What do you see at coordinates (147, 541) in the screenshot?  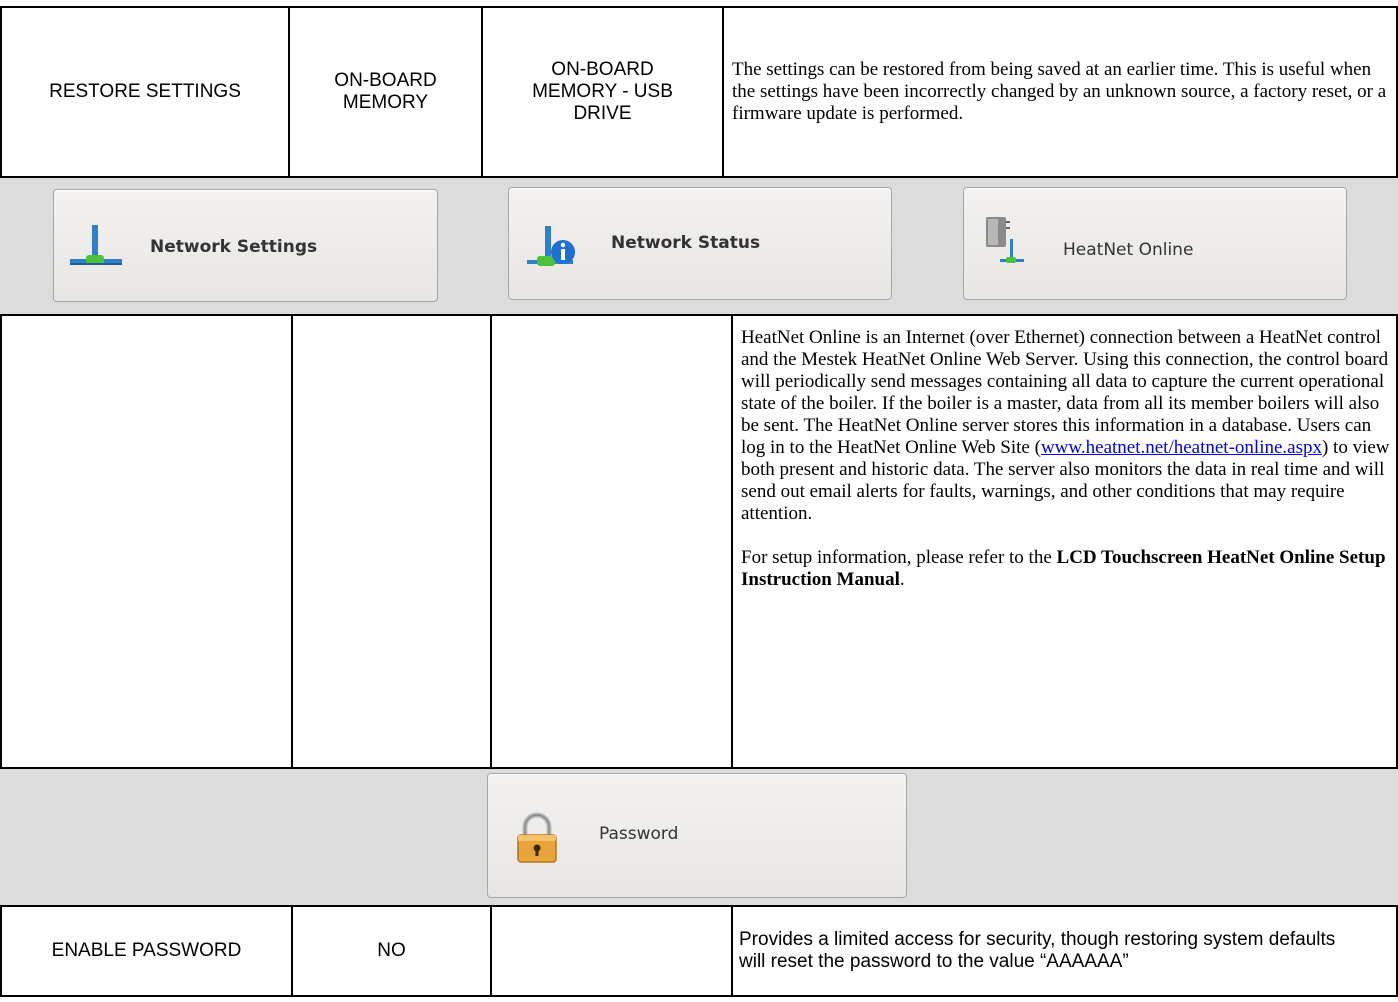 I see `heatnet-setting-name` at bounding box center [147, 541].